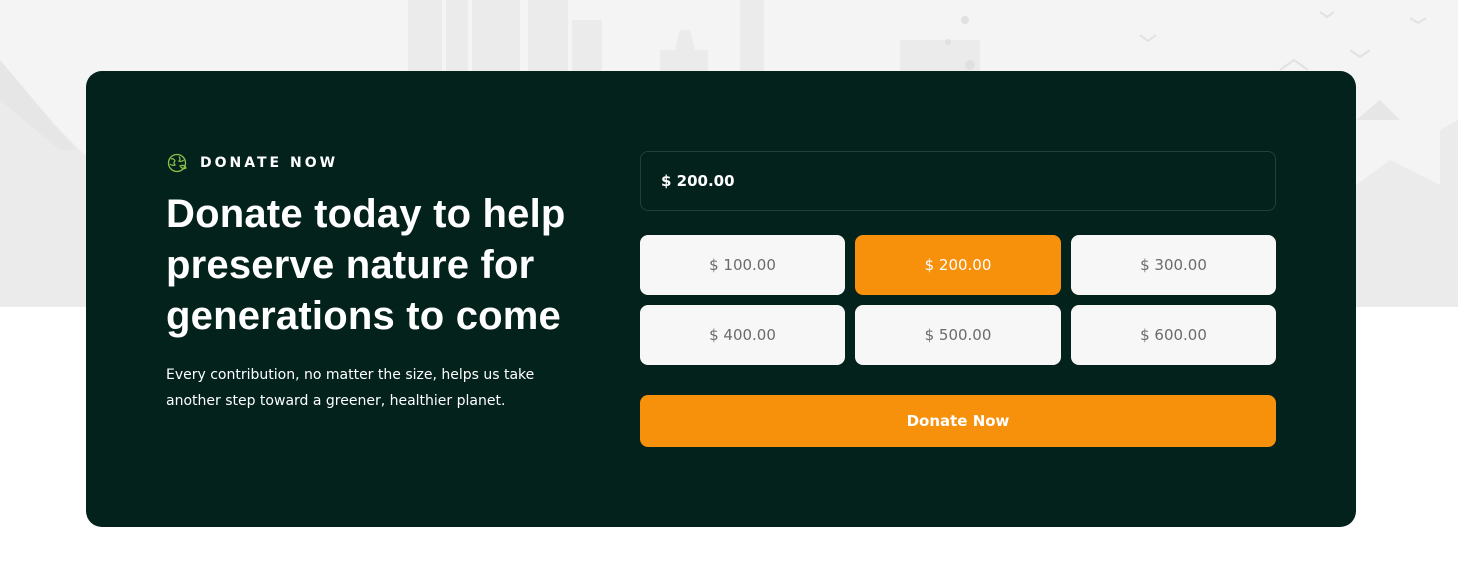 This screenshot has width=1458, height=572. Describe the element at coordinates (1173, 335) in the screenshot. I see `amount-option-600: $ 600.00` at that location.